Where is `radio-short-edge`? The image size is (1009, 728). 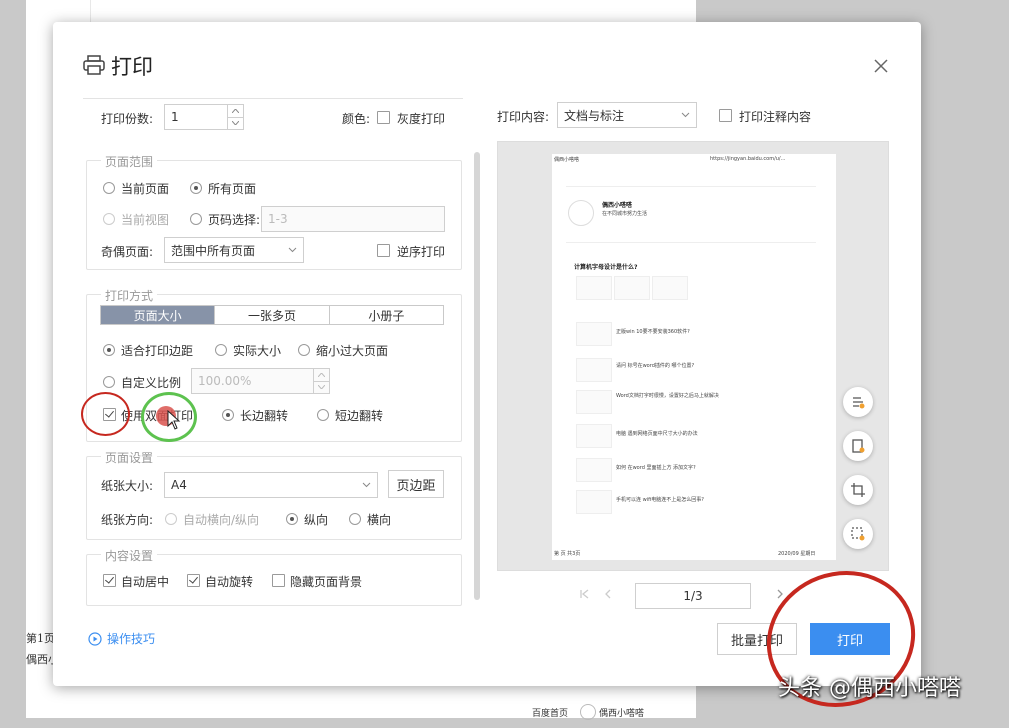
radio-short-edge is located at coordinates (323, 415).